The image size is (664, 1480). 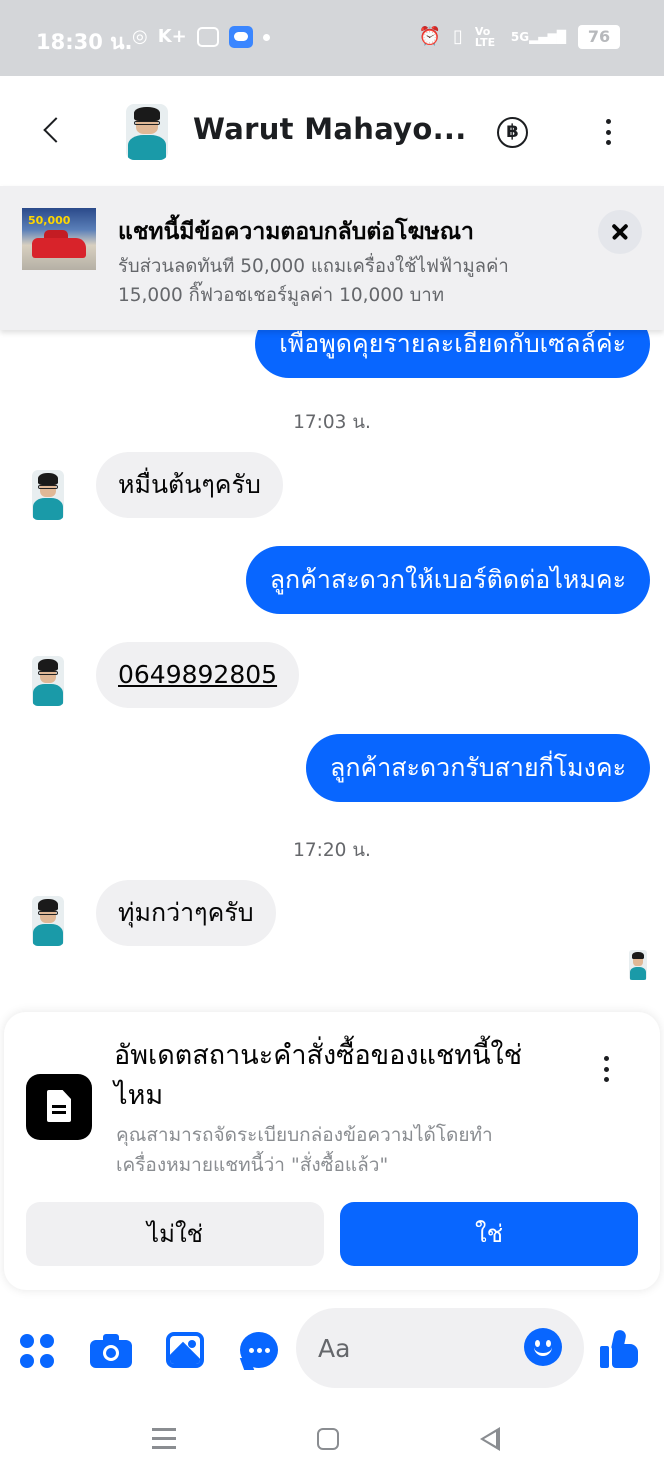 I want to click on document-icon, so click(x=59, y=1107).